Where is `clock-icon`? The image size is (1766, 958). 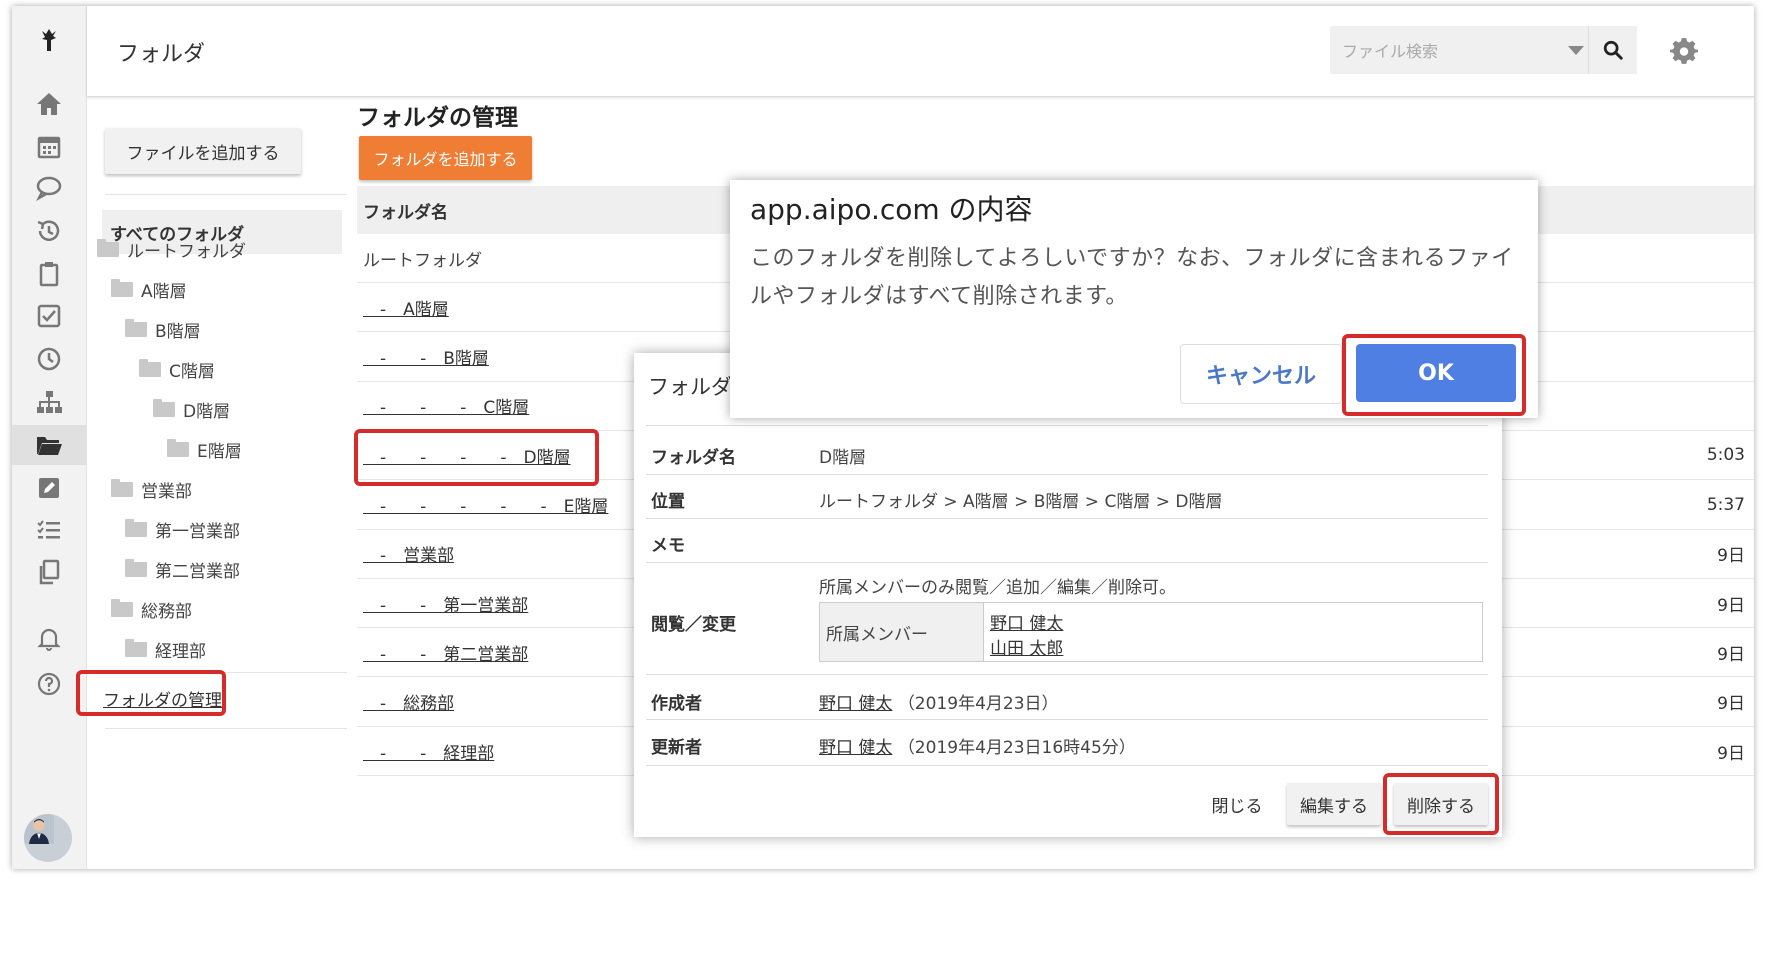
clock-icon is located at coordinates (49, 359).